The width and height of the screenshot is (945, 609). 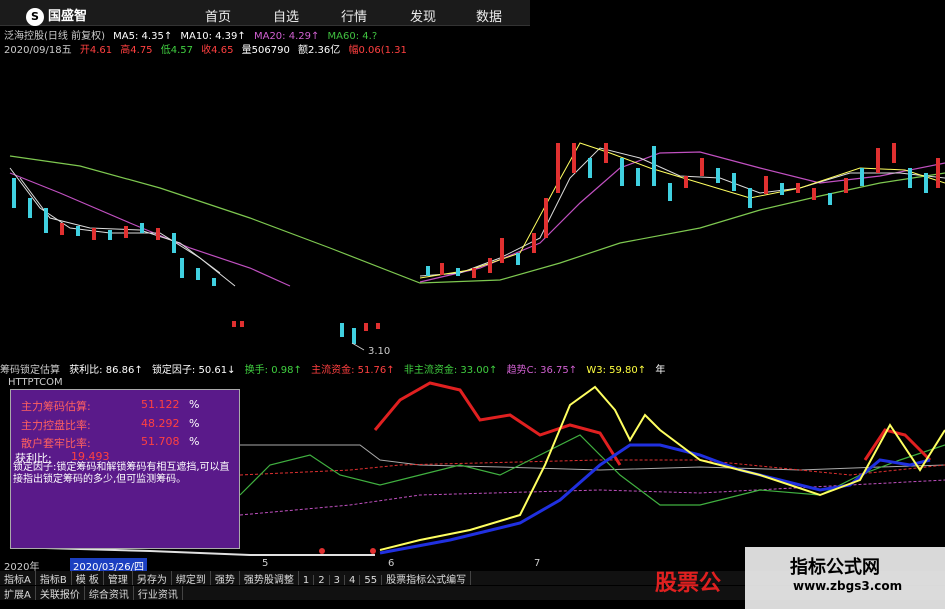 I want to click on nonmain-funds: 非主流资金: 33.00↑, so click(x=450, y=370).